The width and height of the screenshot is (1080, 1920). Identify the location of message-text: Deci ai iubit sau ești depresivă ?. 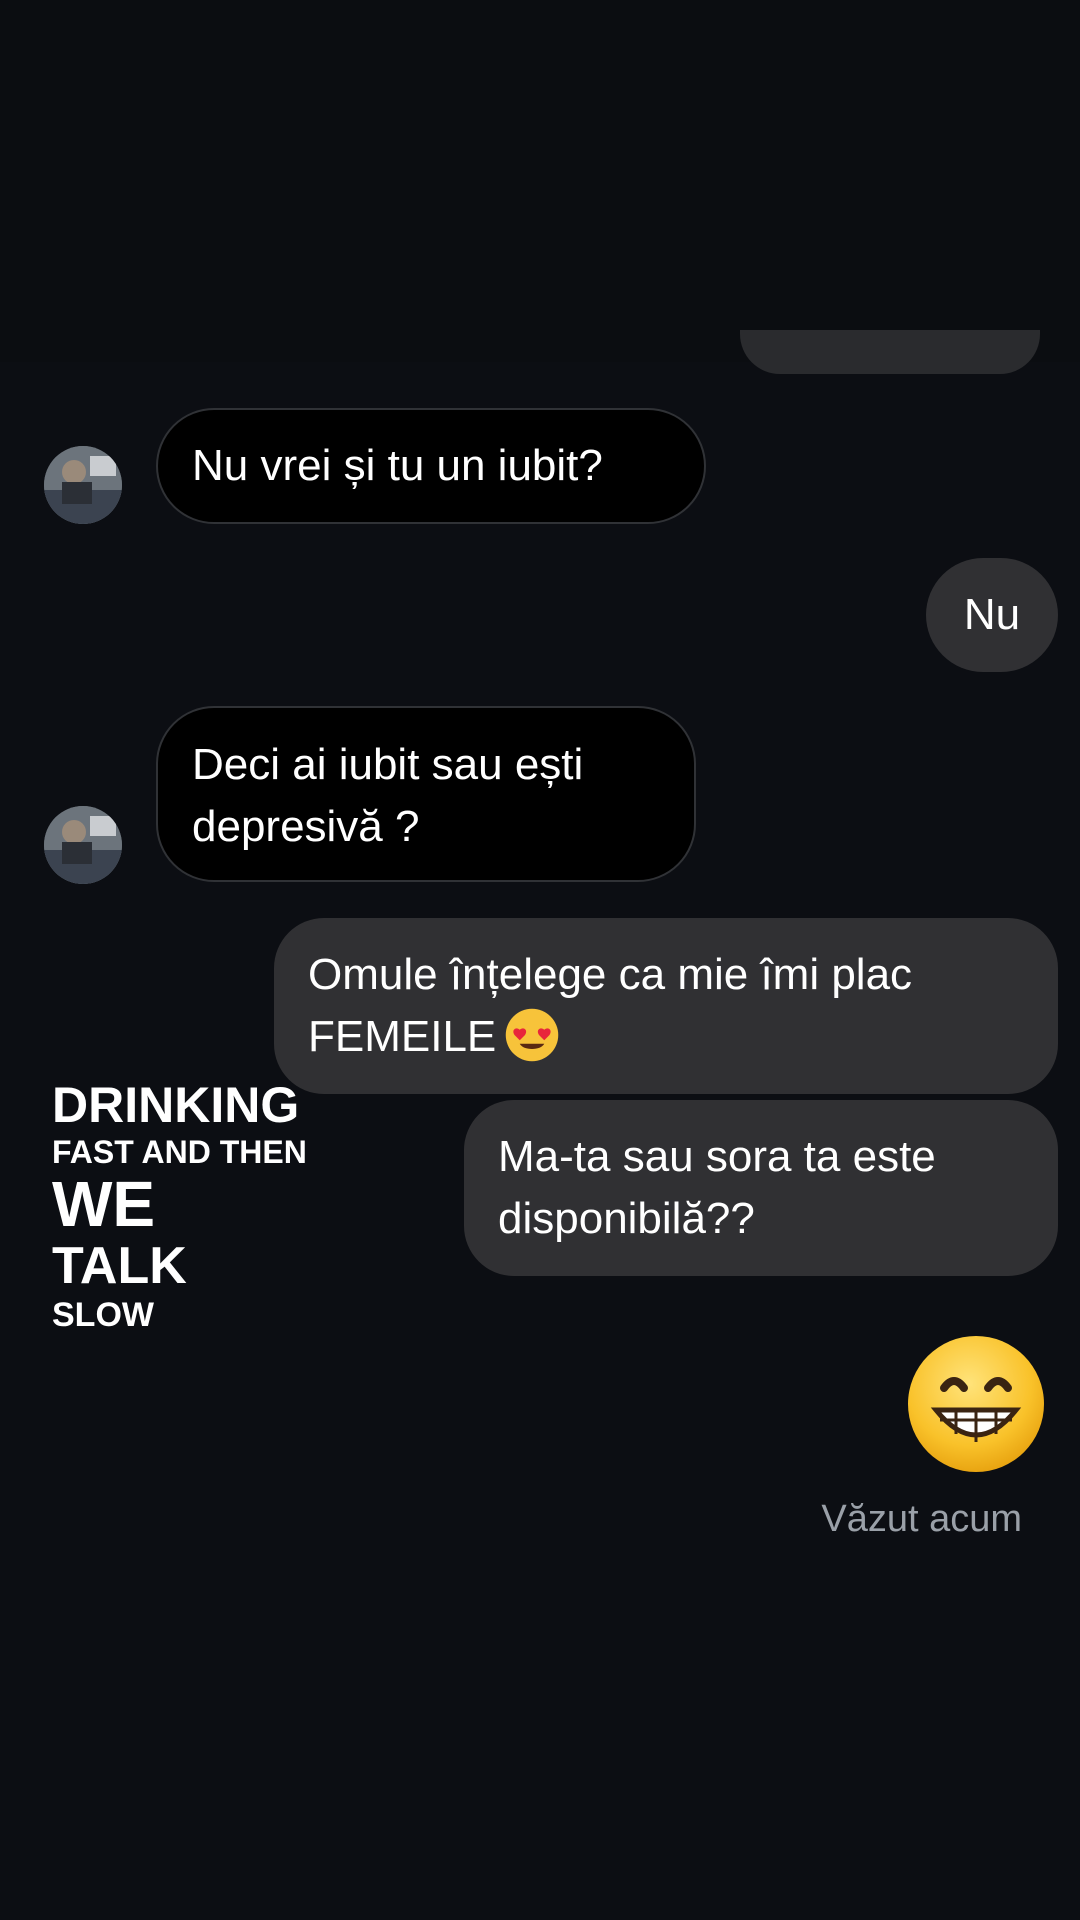
(388, 795).